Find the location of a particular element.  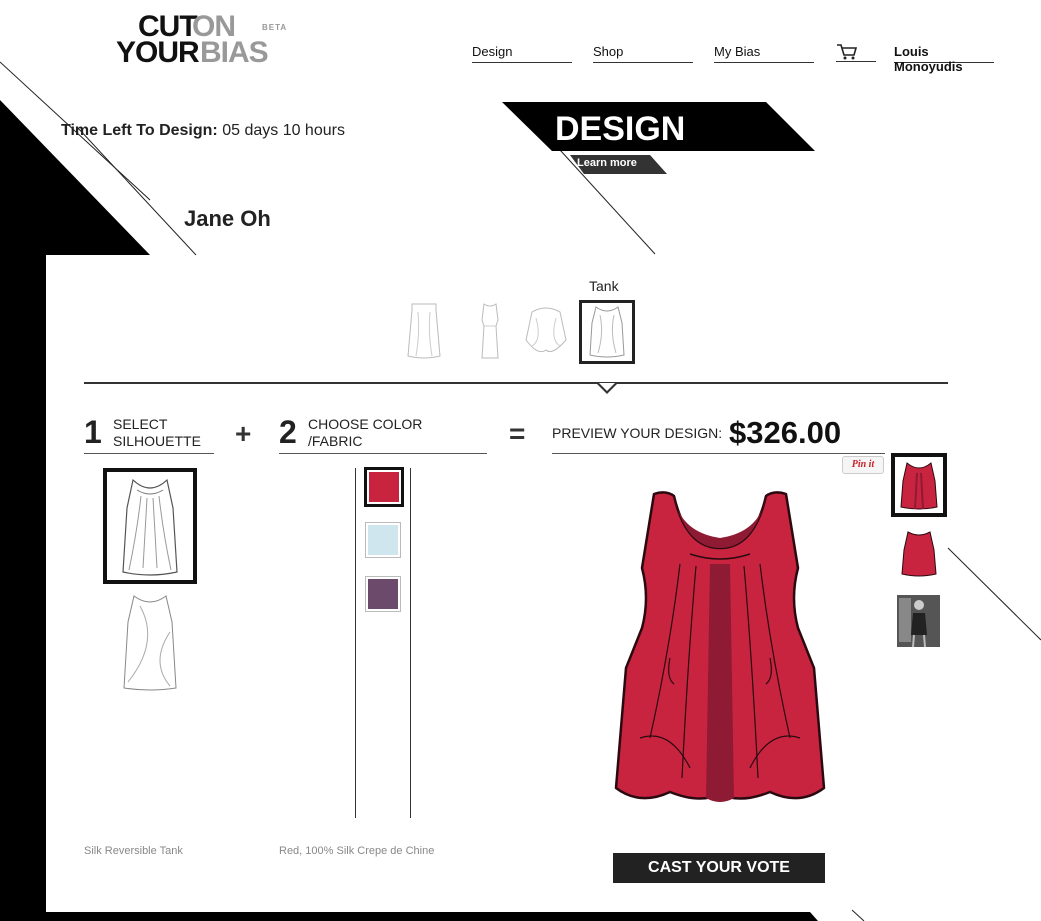

section-divider is located at coordinates (516, 383).